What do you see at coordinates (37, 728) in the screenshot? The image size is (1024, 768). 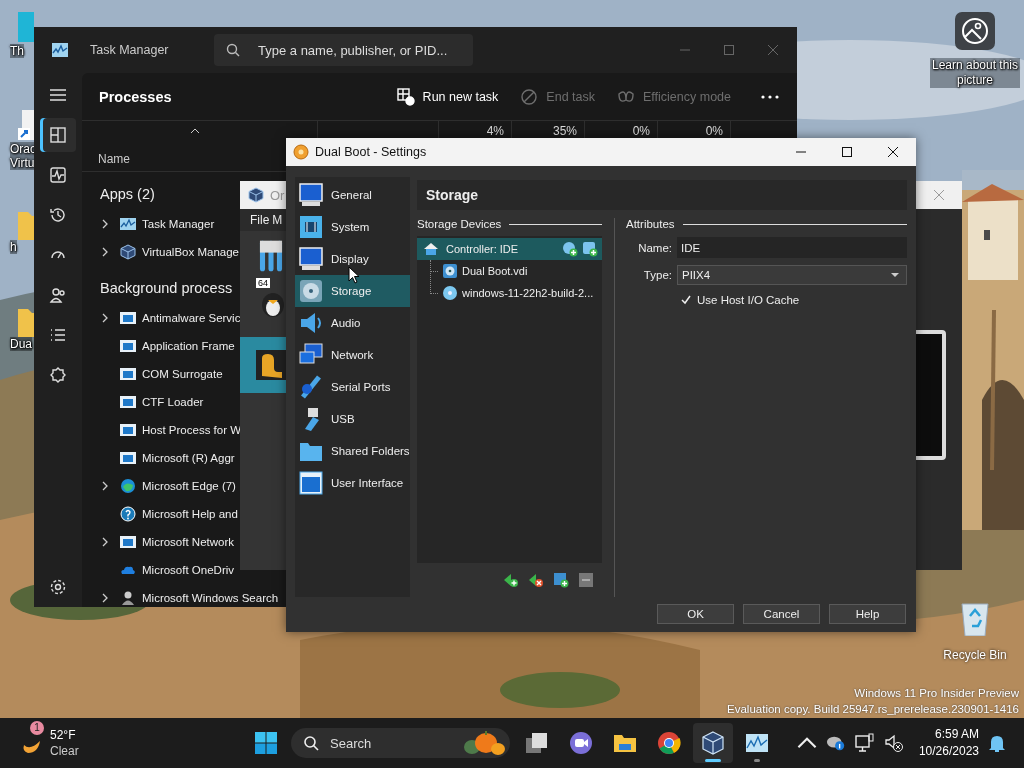 I see `notification-badge: 1` at bounding box center [37, 728].